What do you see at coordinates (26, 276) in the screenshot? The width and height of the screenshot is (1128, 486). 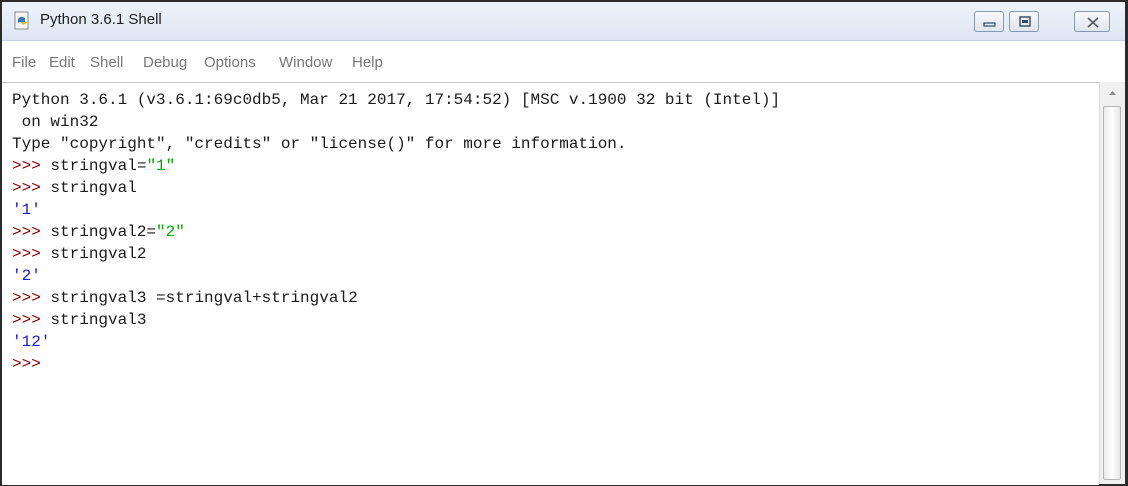 I see `output-line: '2'` at bounding box center [26, 276].